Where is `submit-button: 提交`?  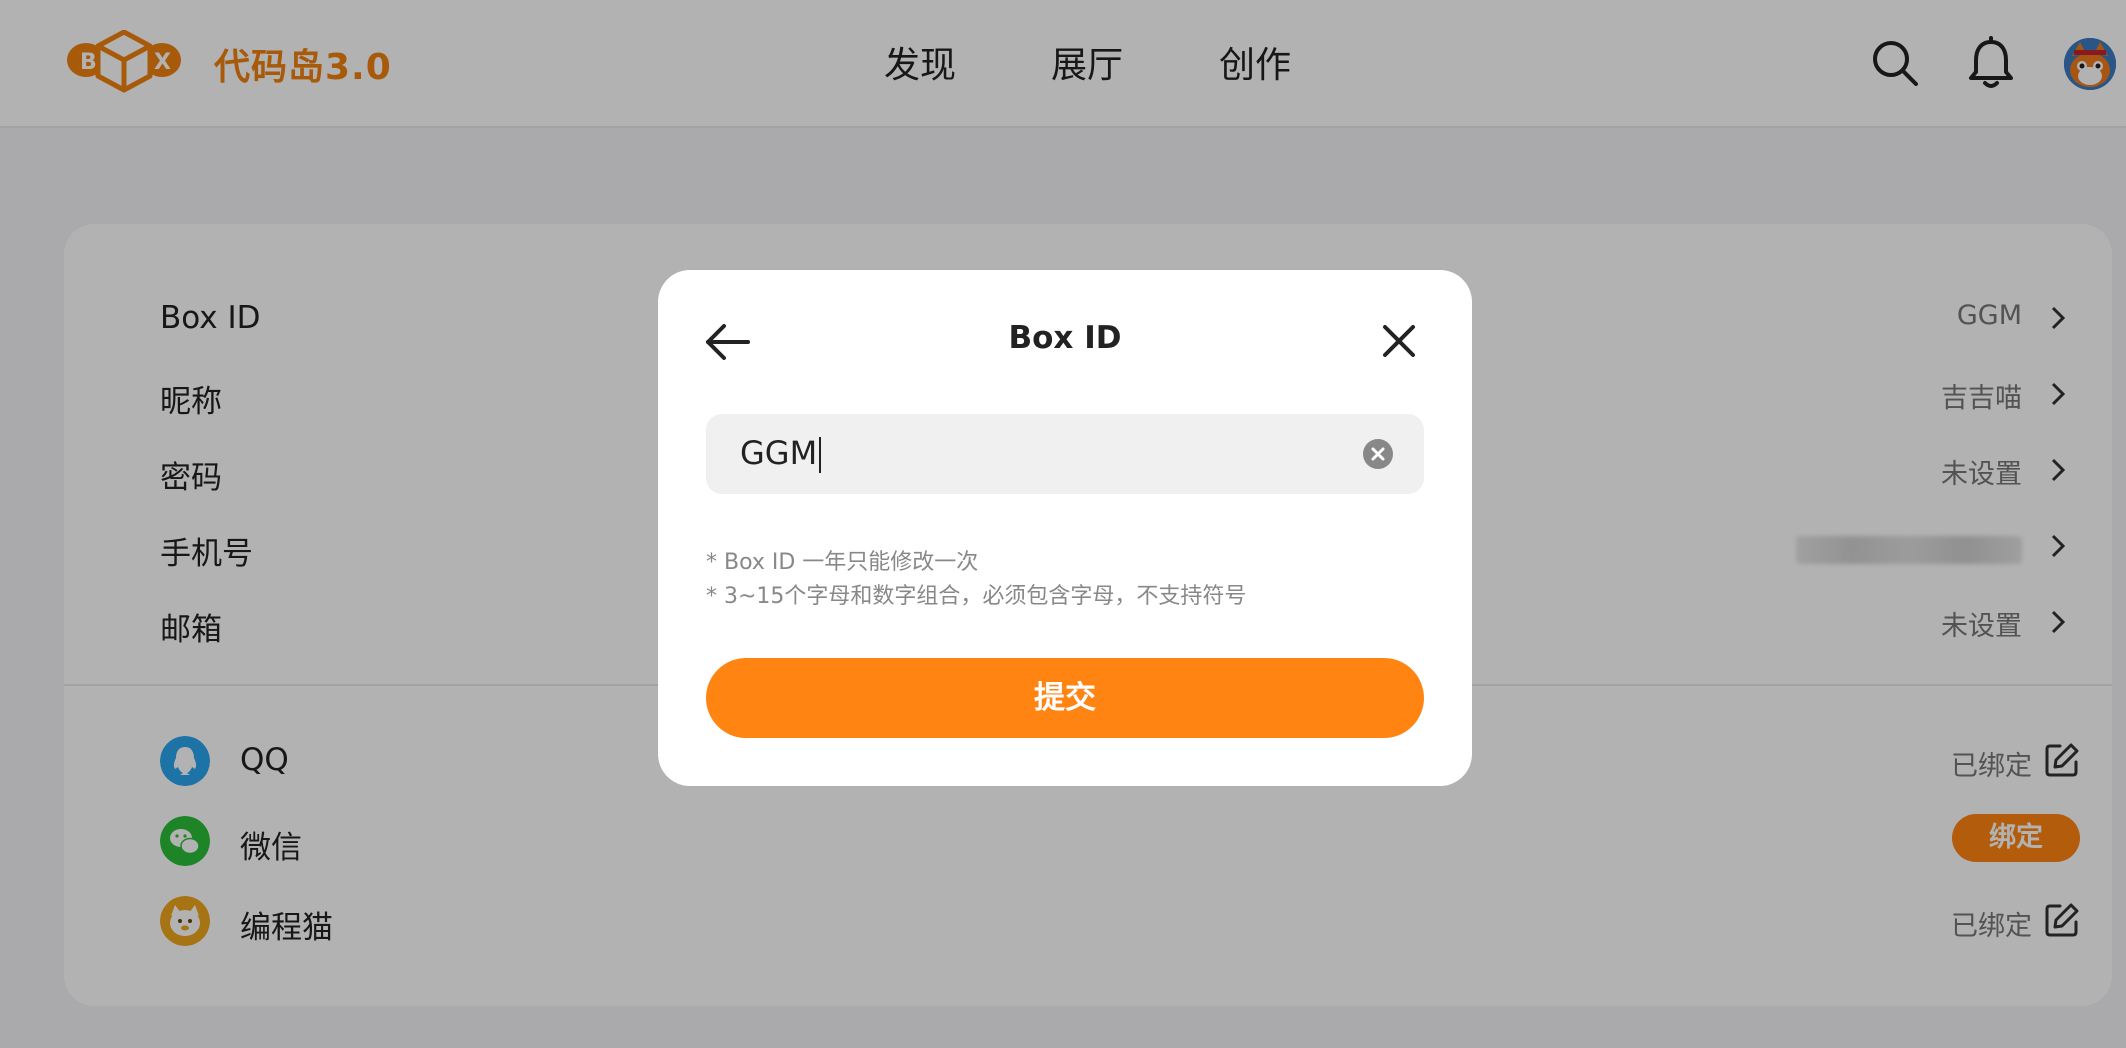
submit-button: 提交 is located at coordinates (1065, 698).